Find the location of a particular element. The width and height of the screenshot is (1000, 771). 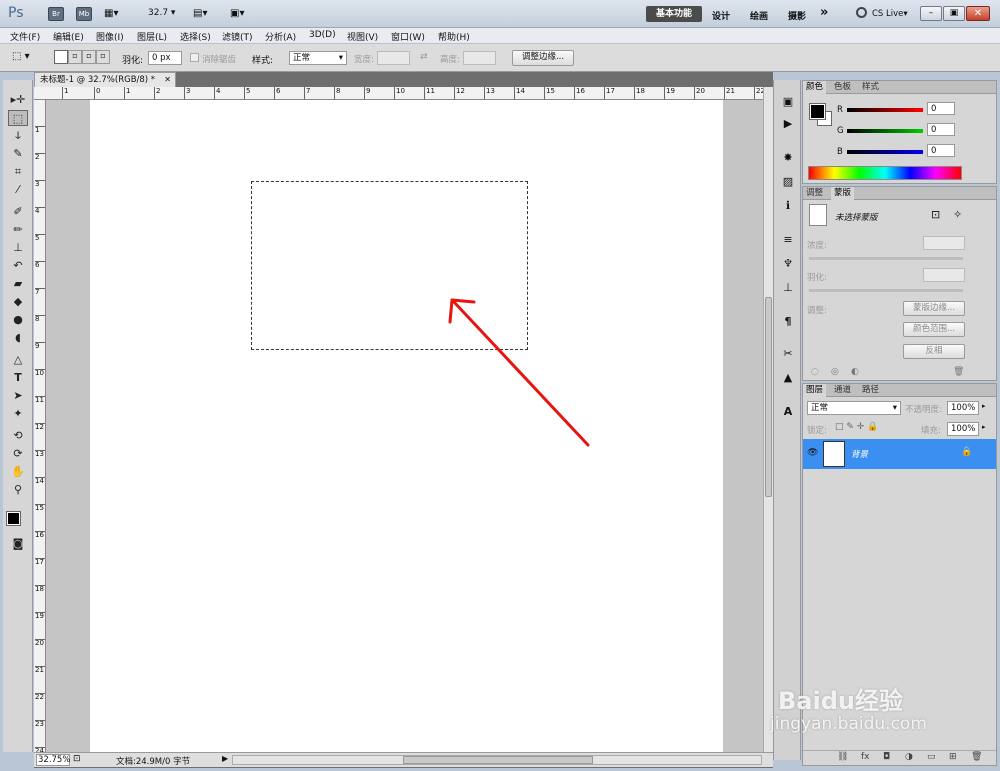

opacity-arrow-icon: ▸ is located at coordinates (984, 406).